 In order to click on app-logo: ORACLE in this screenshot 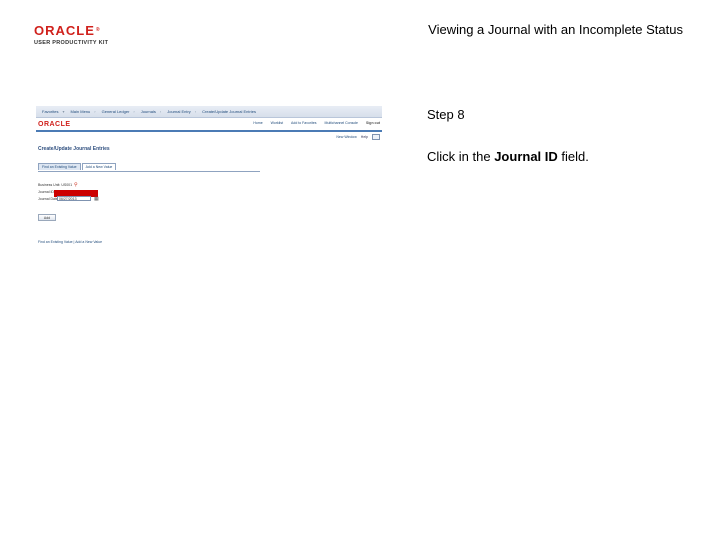, I will do `click(54, 124)`.